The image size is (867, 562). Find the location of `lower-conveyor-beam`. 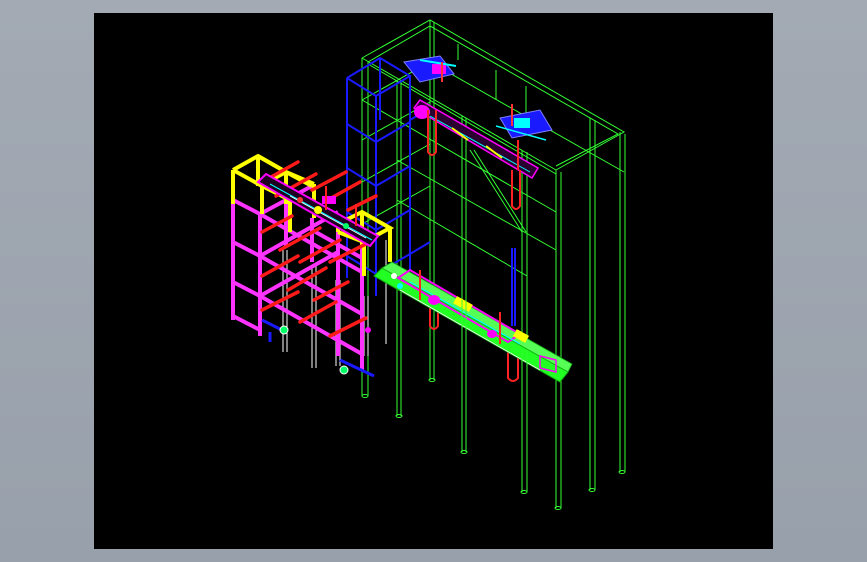

lower-conveyor-beam is located at coordinates (473, 322).